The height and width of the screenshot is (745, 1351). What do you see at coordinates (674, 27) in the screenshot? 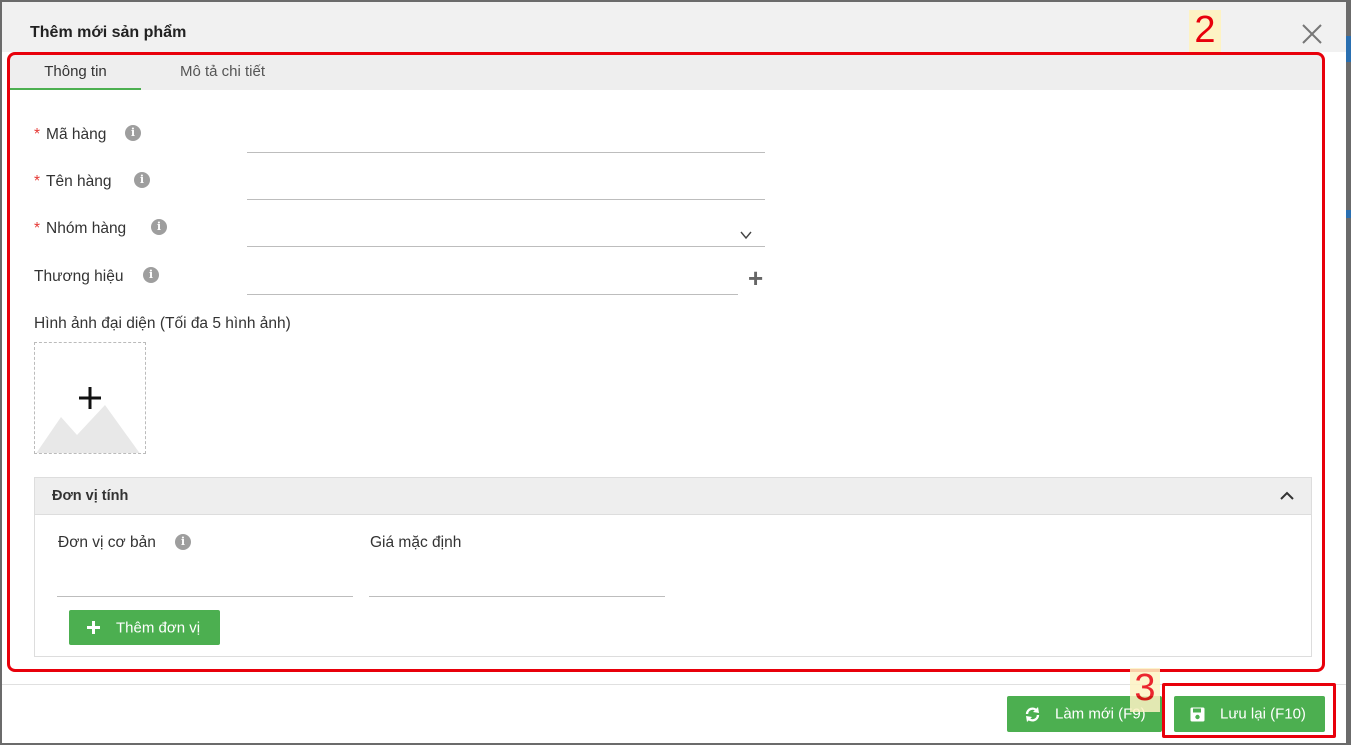
I see `dialog-header: Thêm mới sản phẩm` at bounding box center [674, 27].